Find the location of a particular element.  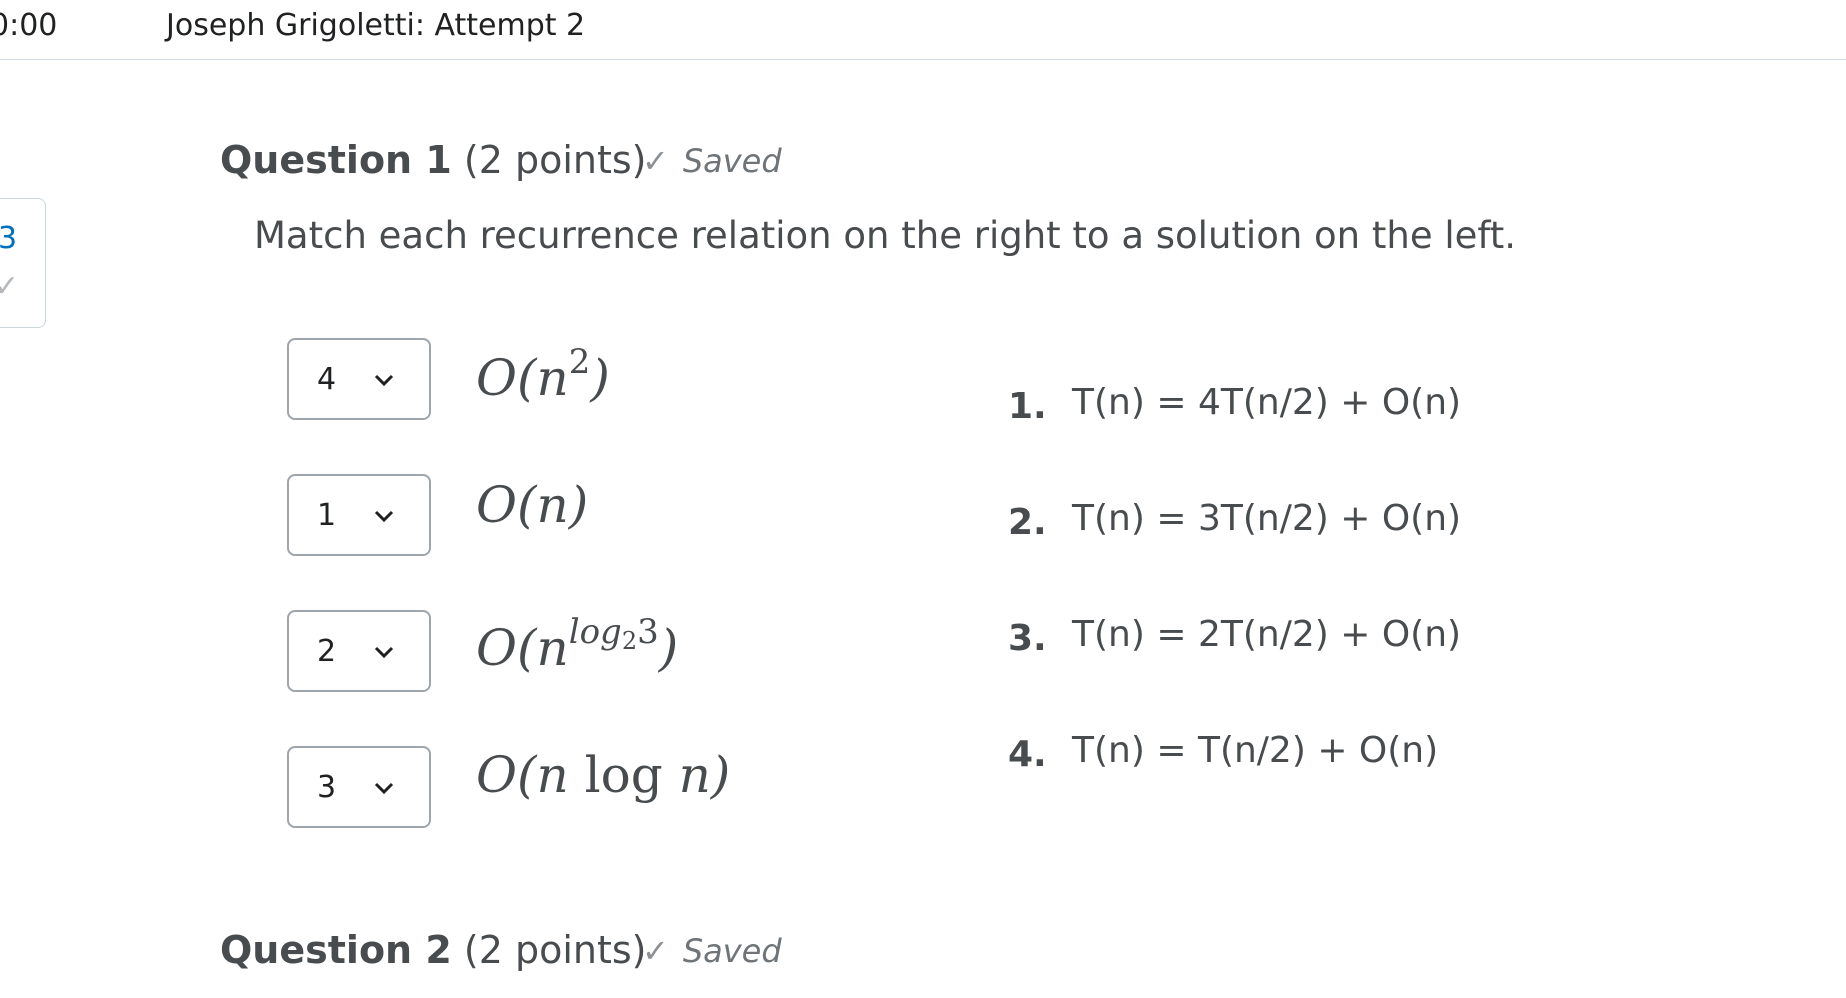

recurrence-number: 1. is located at coordinates (1027, 406).